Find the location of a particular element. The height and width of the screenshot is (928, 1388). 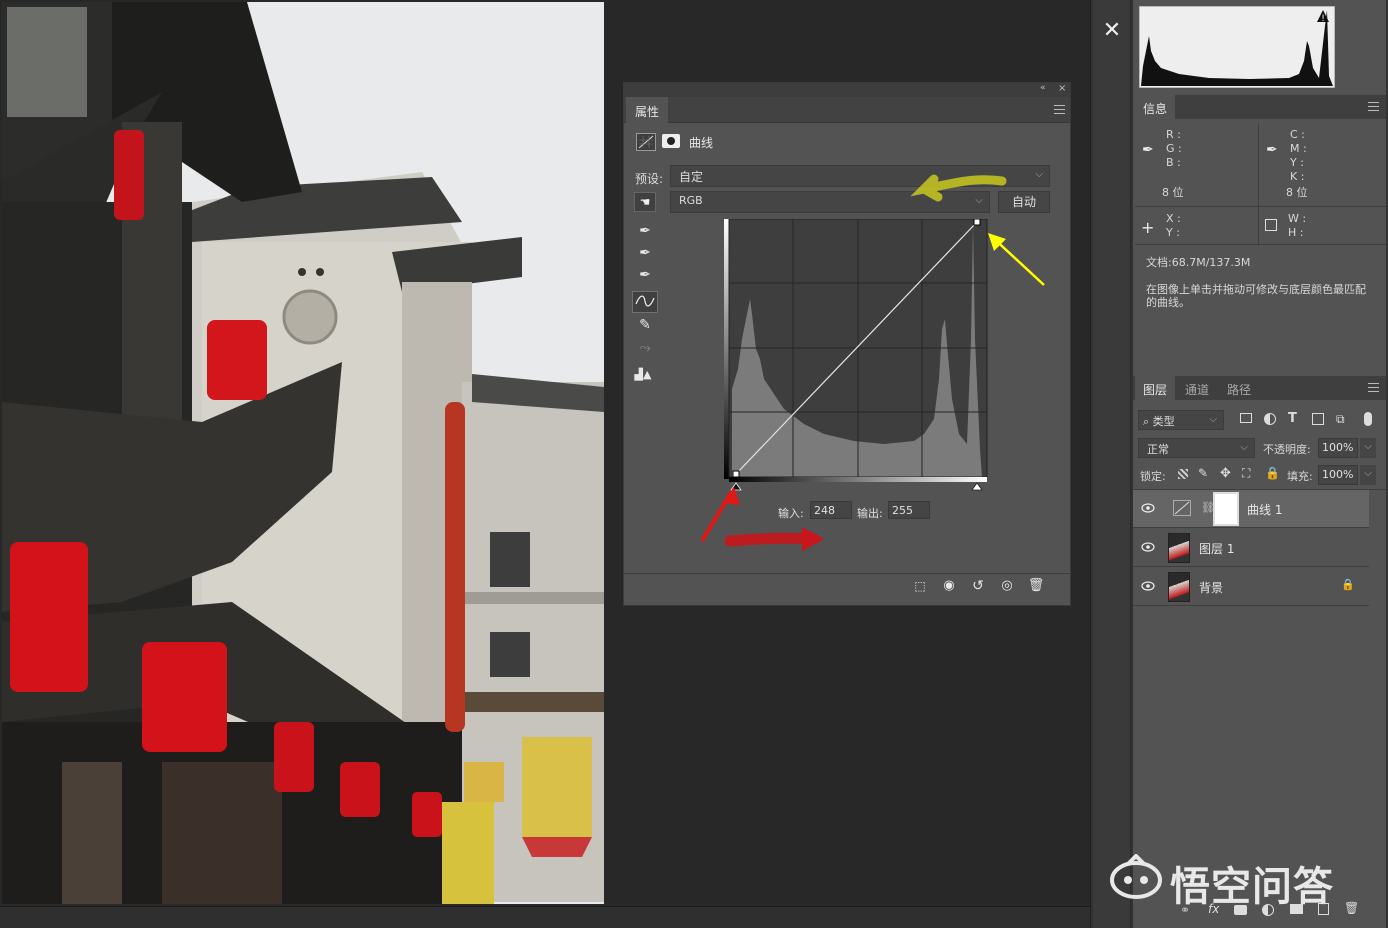

cmyk-y-label: Y : is located at coordinates (1297, 162).